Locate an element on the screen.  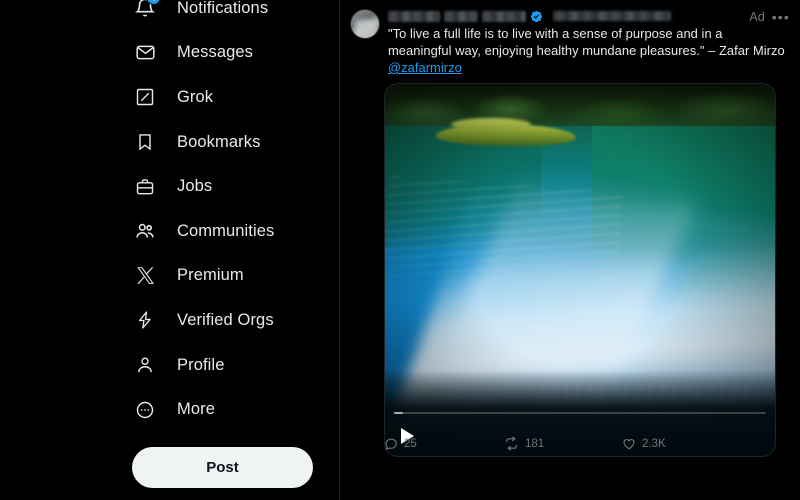
author-name-row is located at coordinates (588, 16).